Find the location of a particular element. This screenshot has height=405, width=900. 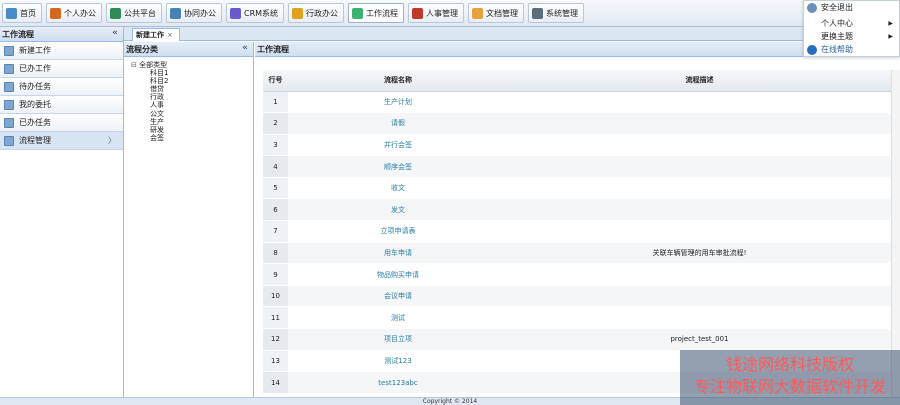

process-name-link: 测试123 is located at coordinates (398, 361).